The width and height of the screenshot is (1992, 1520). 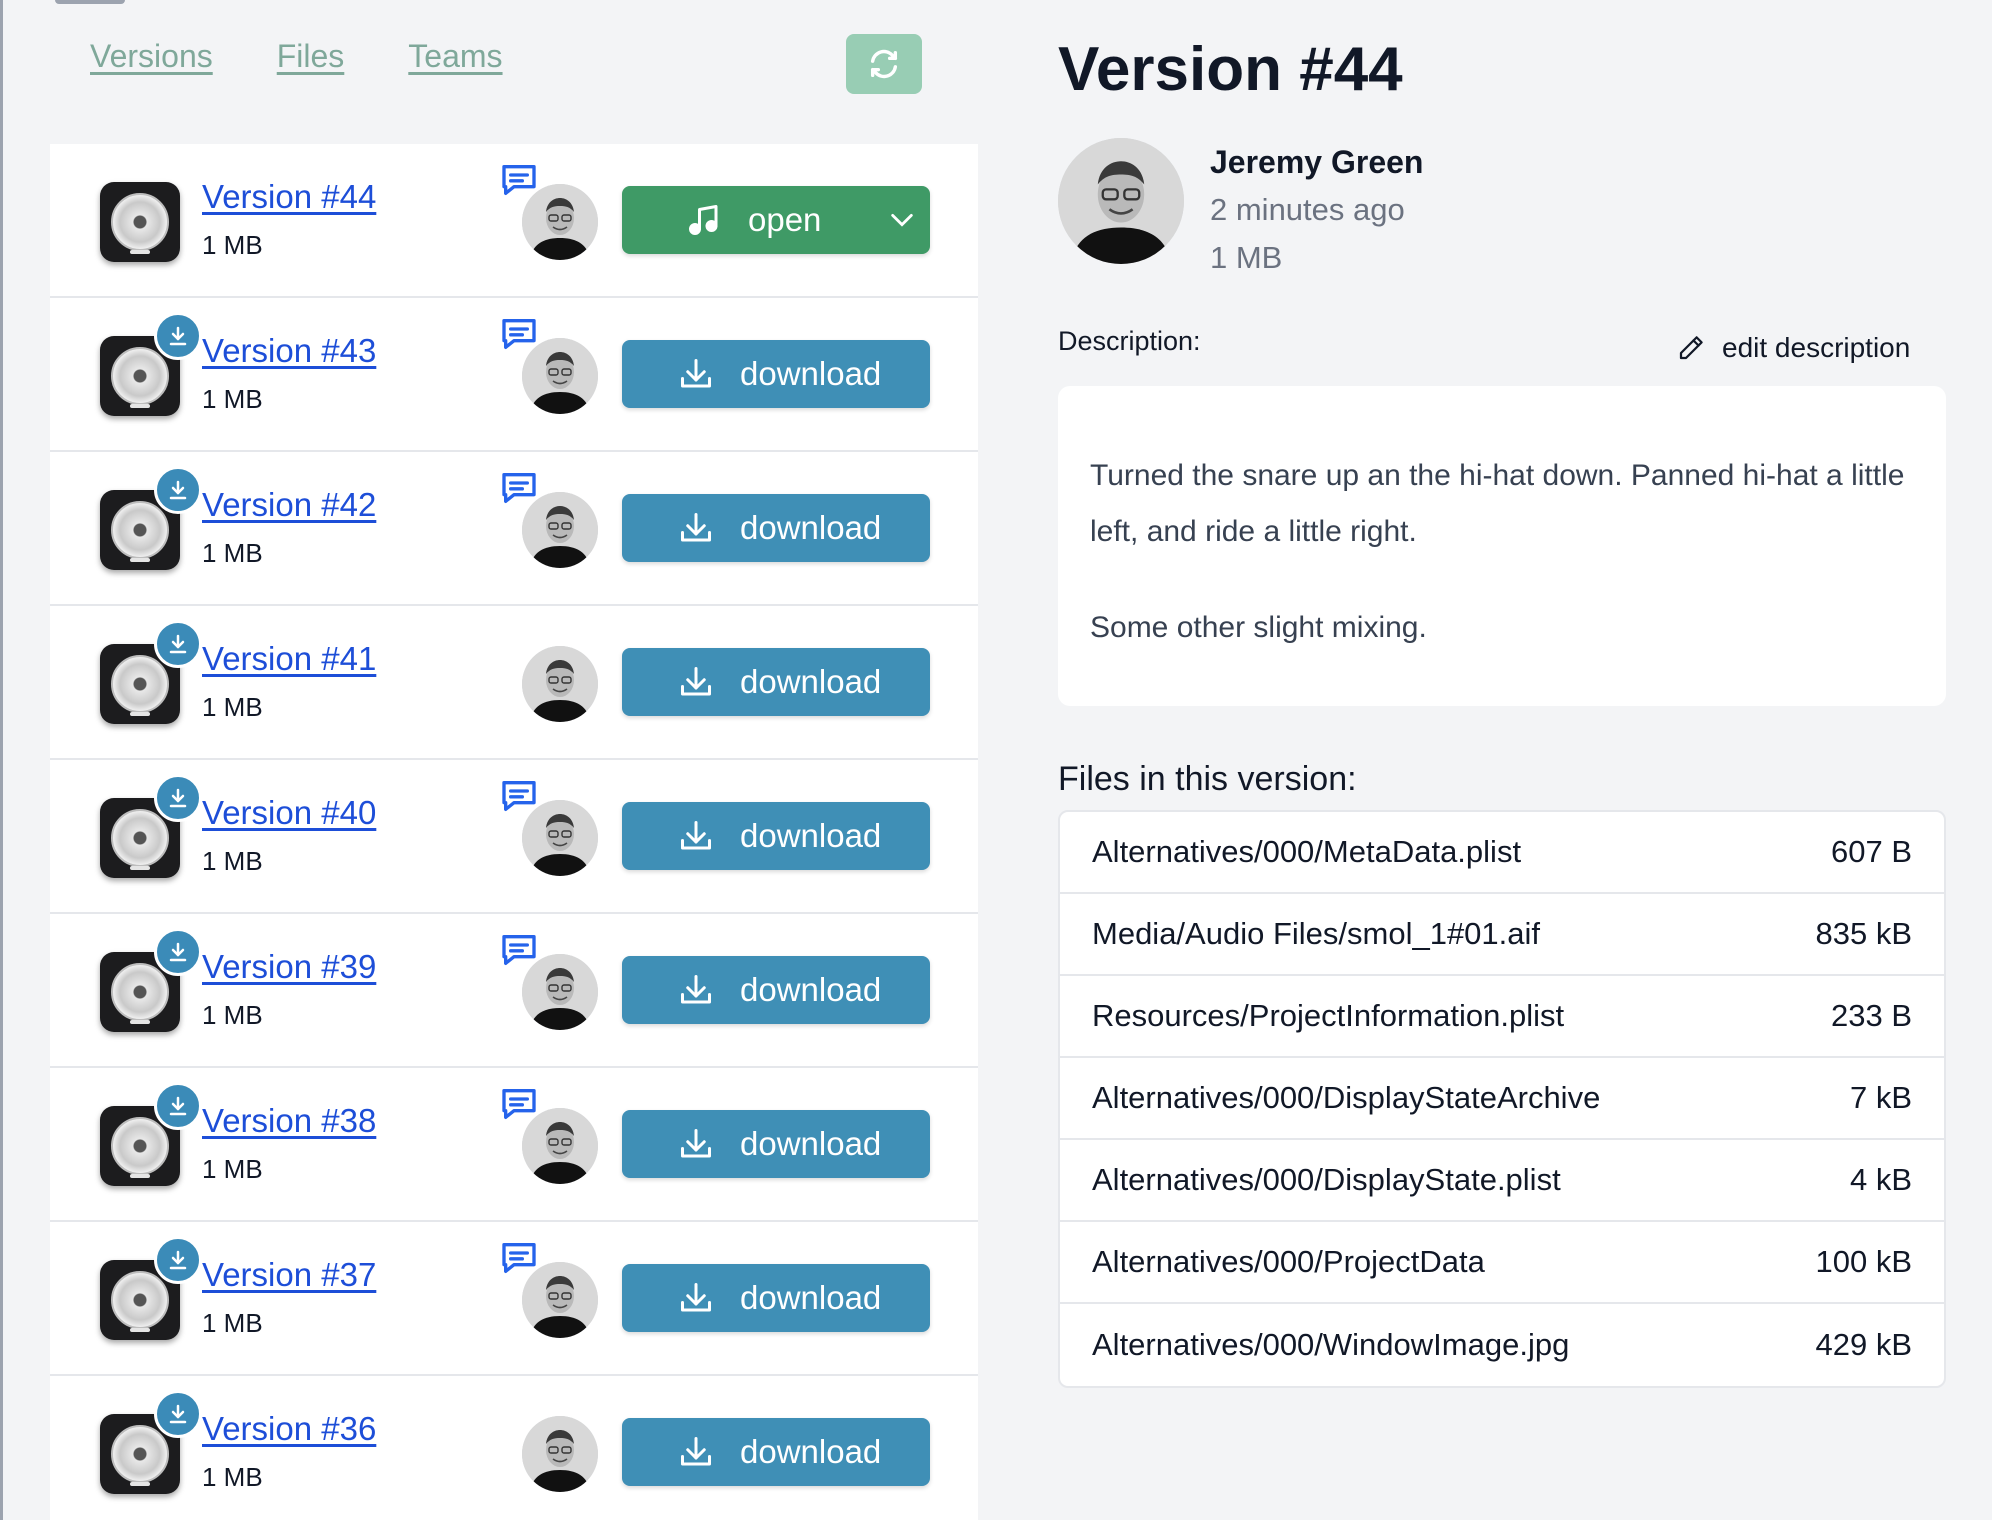 I want to click on logic-pro-icon, so click(x=140, y=222).